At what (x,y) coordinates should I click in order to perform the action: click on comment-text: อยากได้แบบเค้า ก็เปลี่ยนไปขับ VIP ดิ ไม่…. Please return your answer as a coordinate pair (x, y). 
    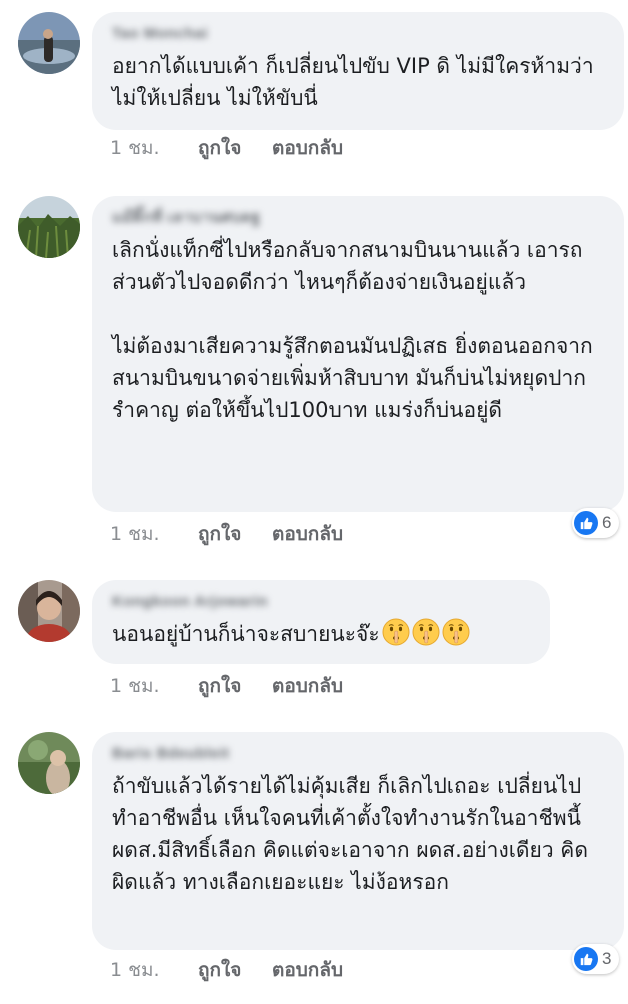
    Looking at the image, I should click on (353, 82).